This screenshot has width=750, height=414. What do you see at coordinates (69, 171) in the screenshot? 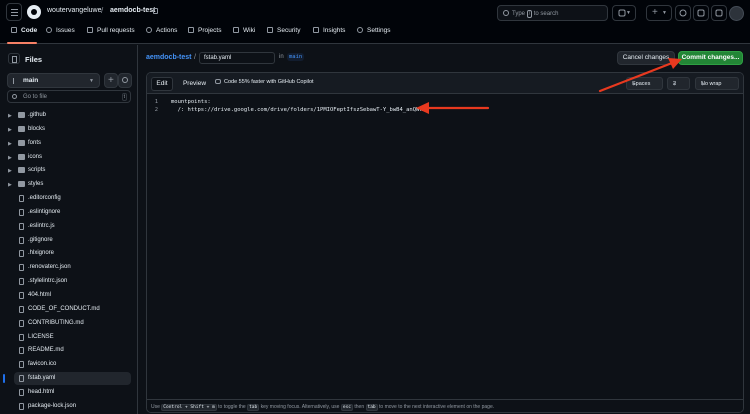
I see `tree-folder: ▶ scripts` at bounding box center [69, 171].